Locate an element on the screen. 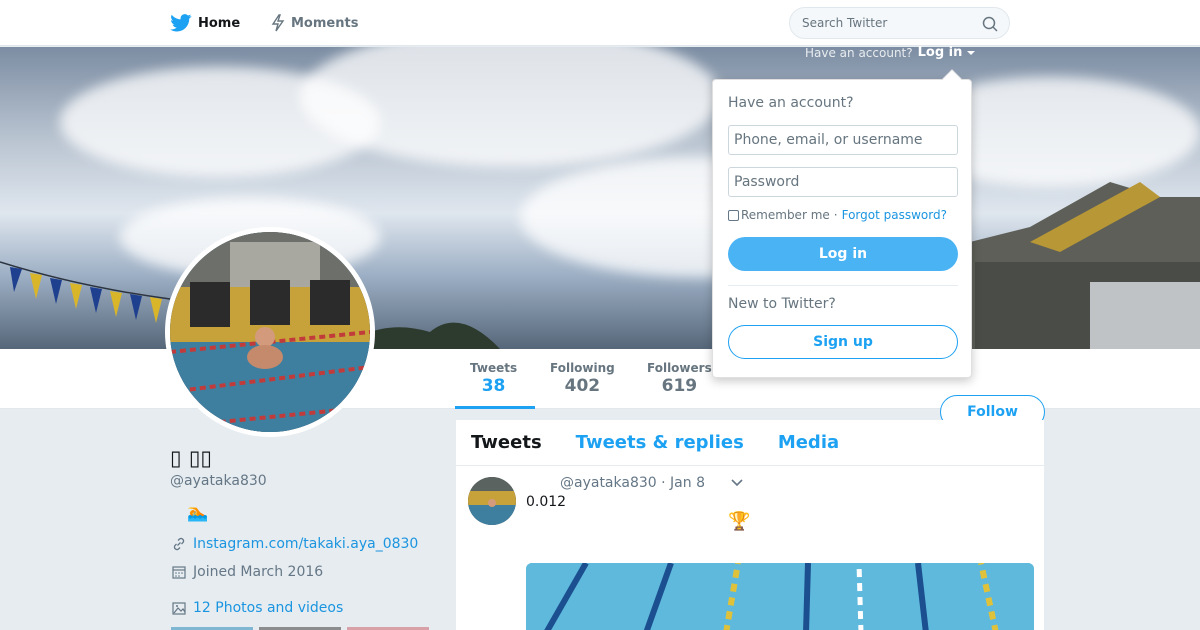 The height and width of the screenshot is (630, 1200). stat-label: Followers is located at coordinates (679, 368).